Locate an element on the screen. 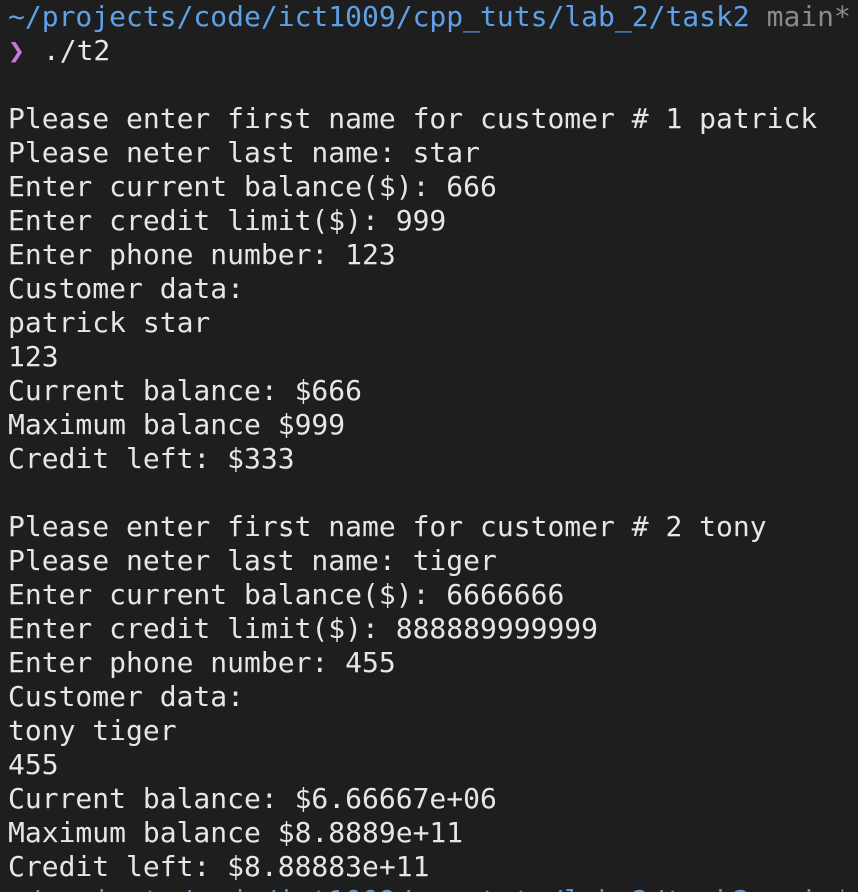 This screenshot has width=858, height=892. output-line: 455 is located at coordinates (33, 764).